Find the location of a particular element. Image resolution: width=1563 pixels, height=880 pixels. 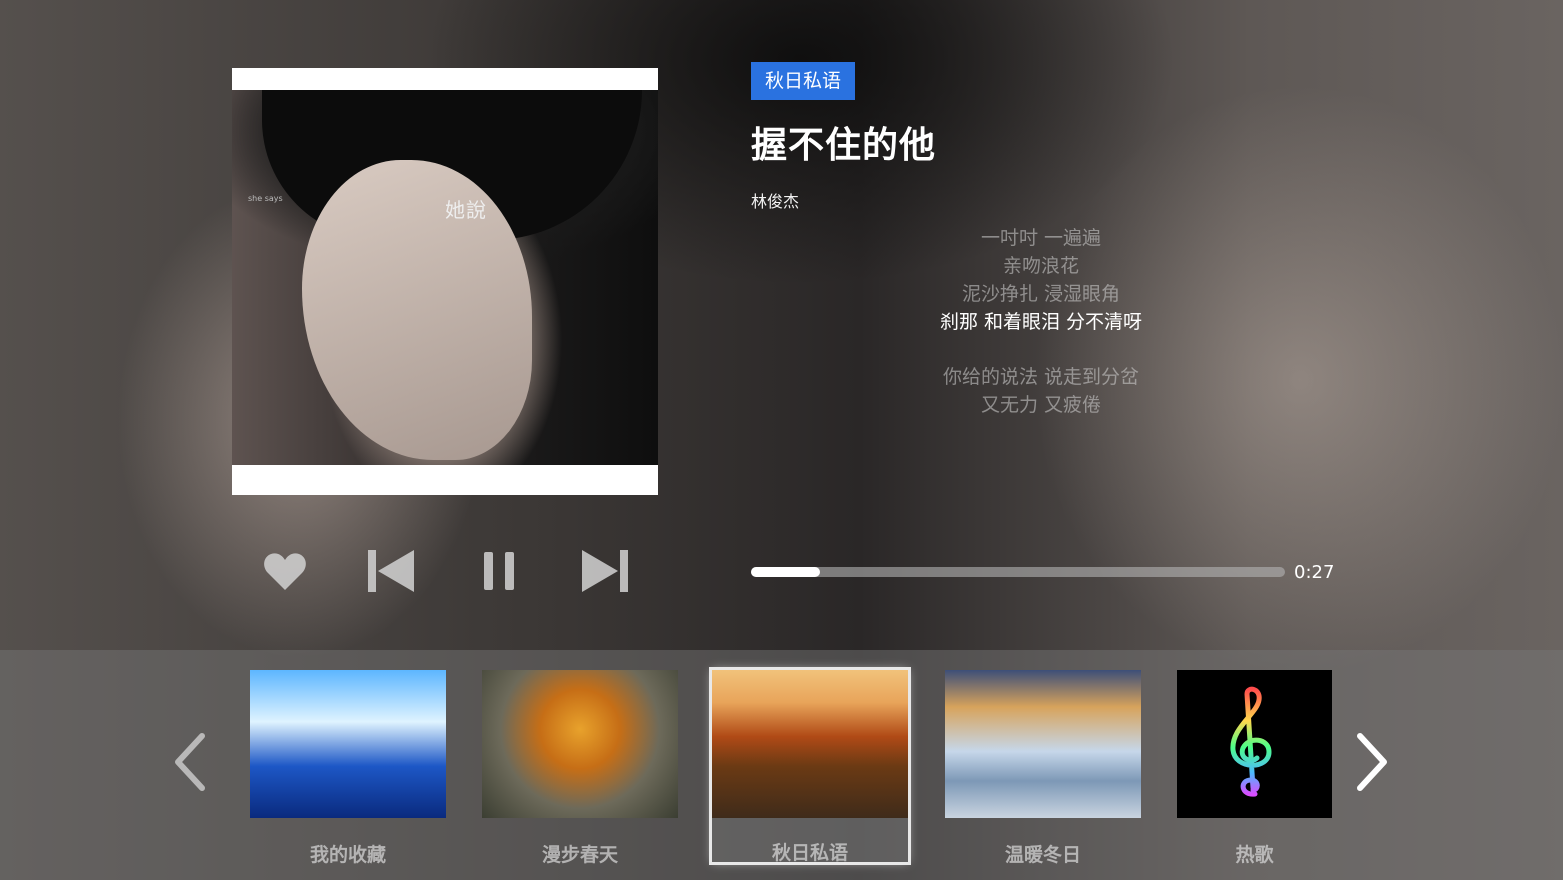

album-cover-subtitle: she says is located at coordinates (265, 198).